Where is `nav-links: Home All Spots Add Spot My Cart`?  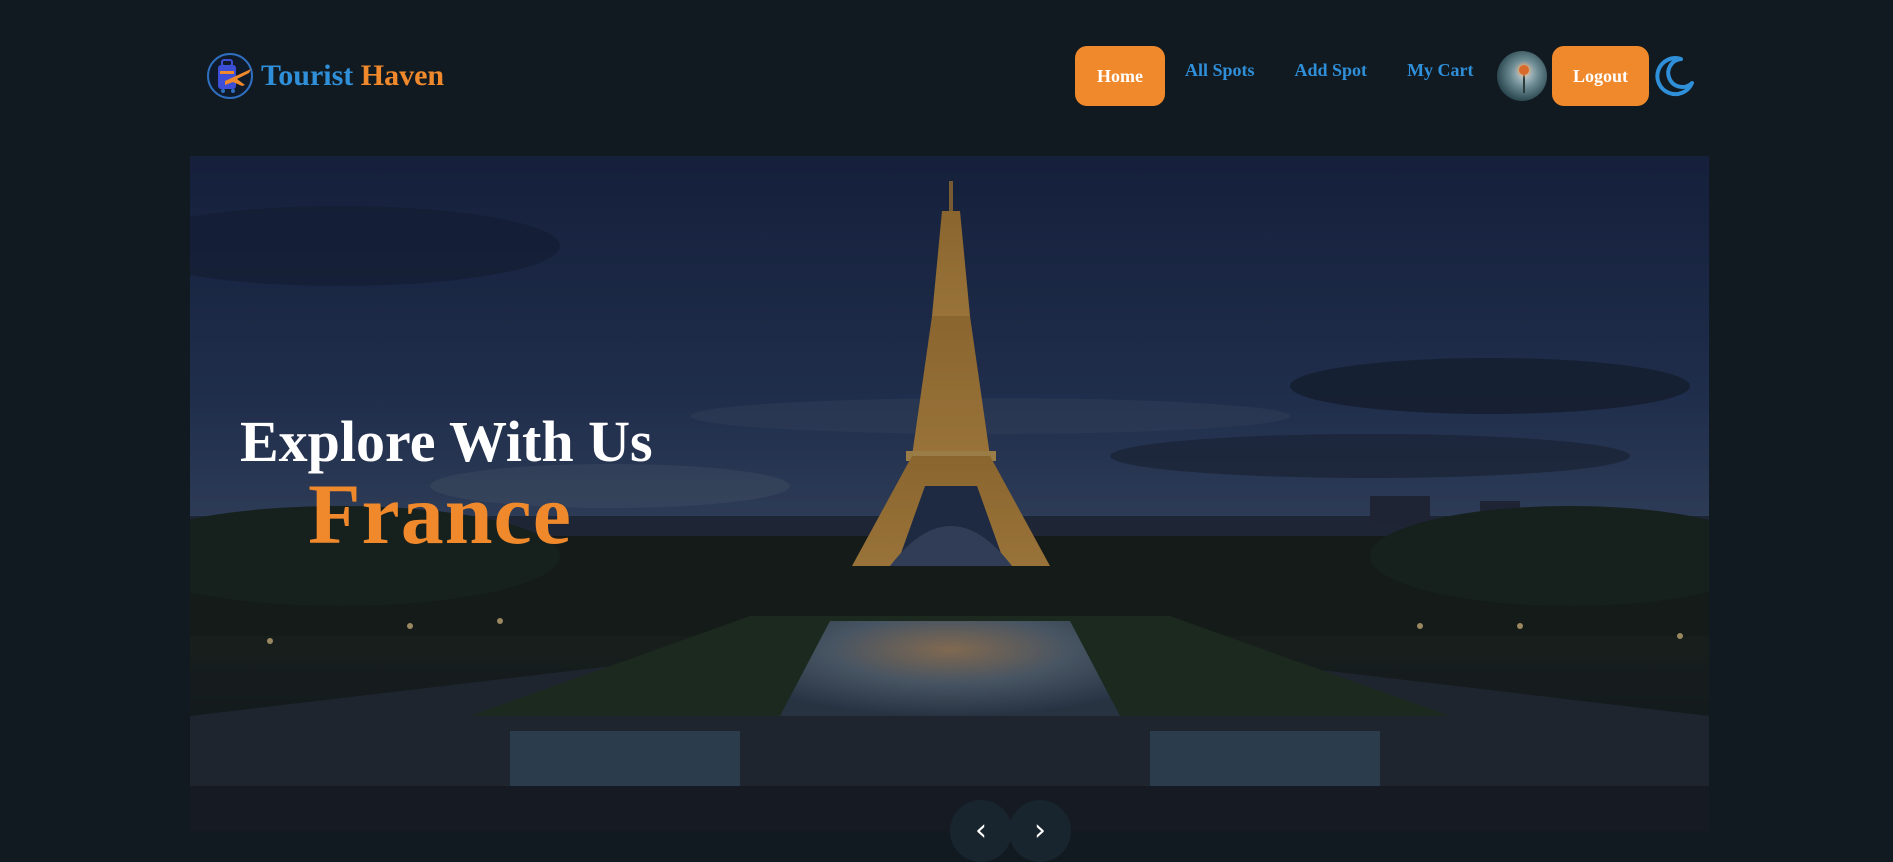
nav-links: Home All Spots Add Spot My Cart is located at coordinates (1284, 76).